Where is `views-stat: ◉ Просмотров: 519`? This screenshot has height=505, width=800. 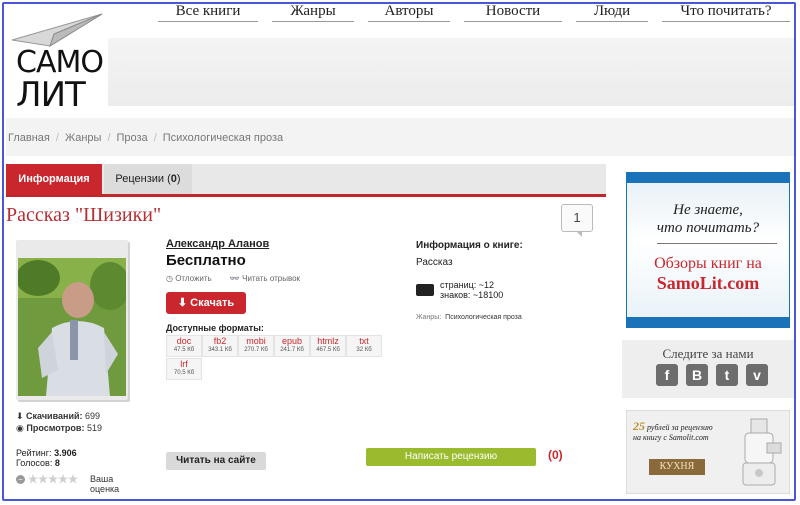 views-stat: ◉ Просмотров: 519 is located at coordinates (59, 428).